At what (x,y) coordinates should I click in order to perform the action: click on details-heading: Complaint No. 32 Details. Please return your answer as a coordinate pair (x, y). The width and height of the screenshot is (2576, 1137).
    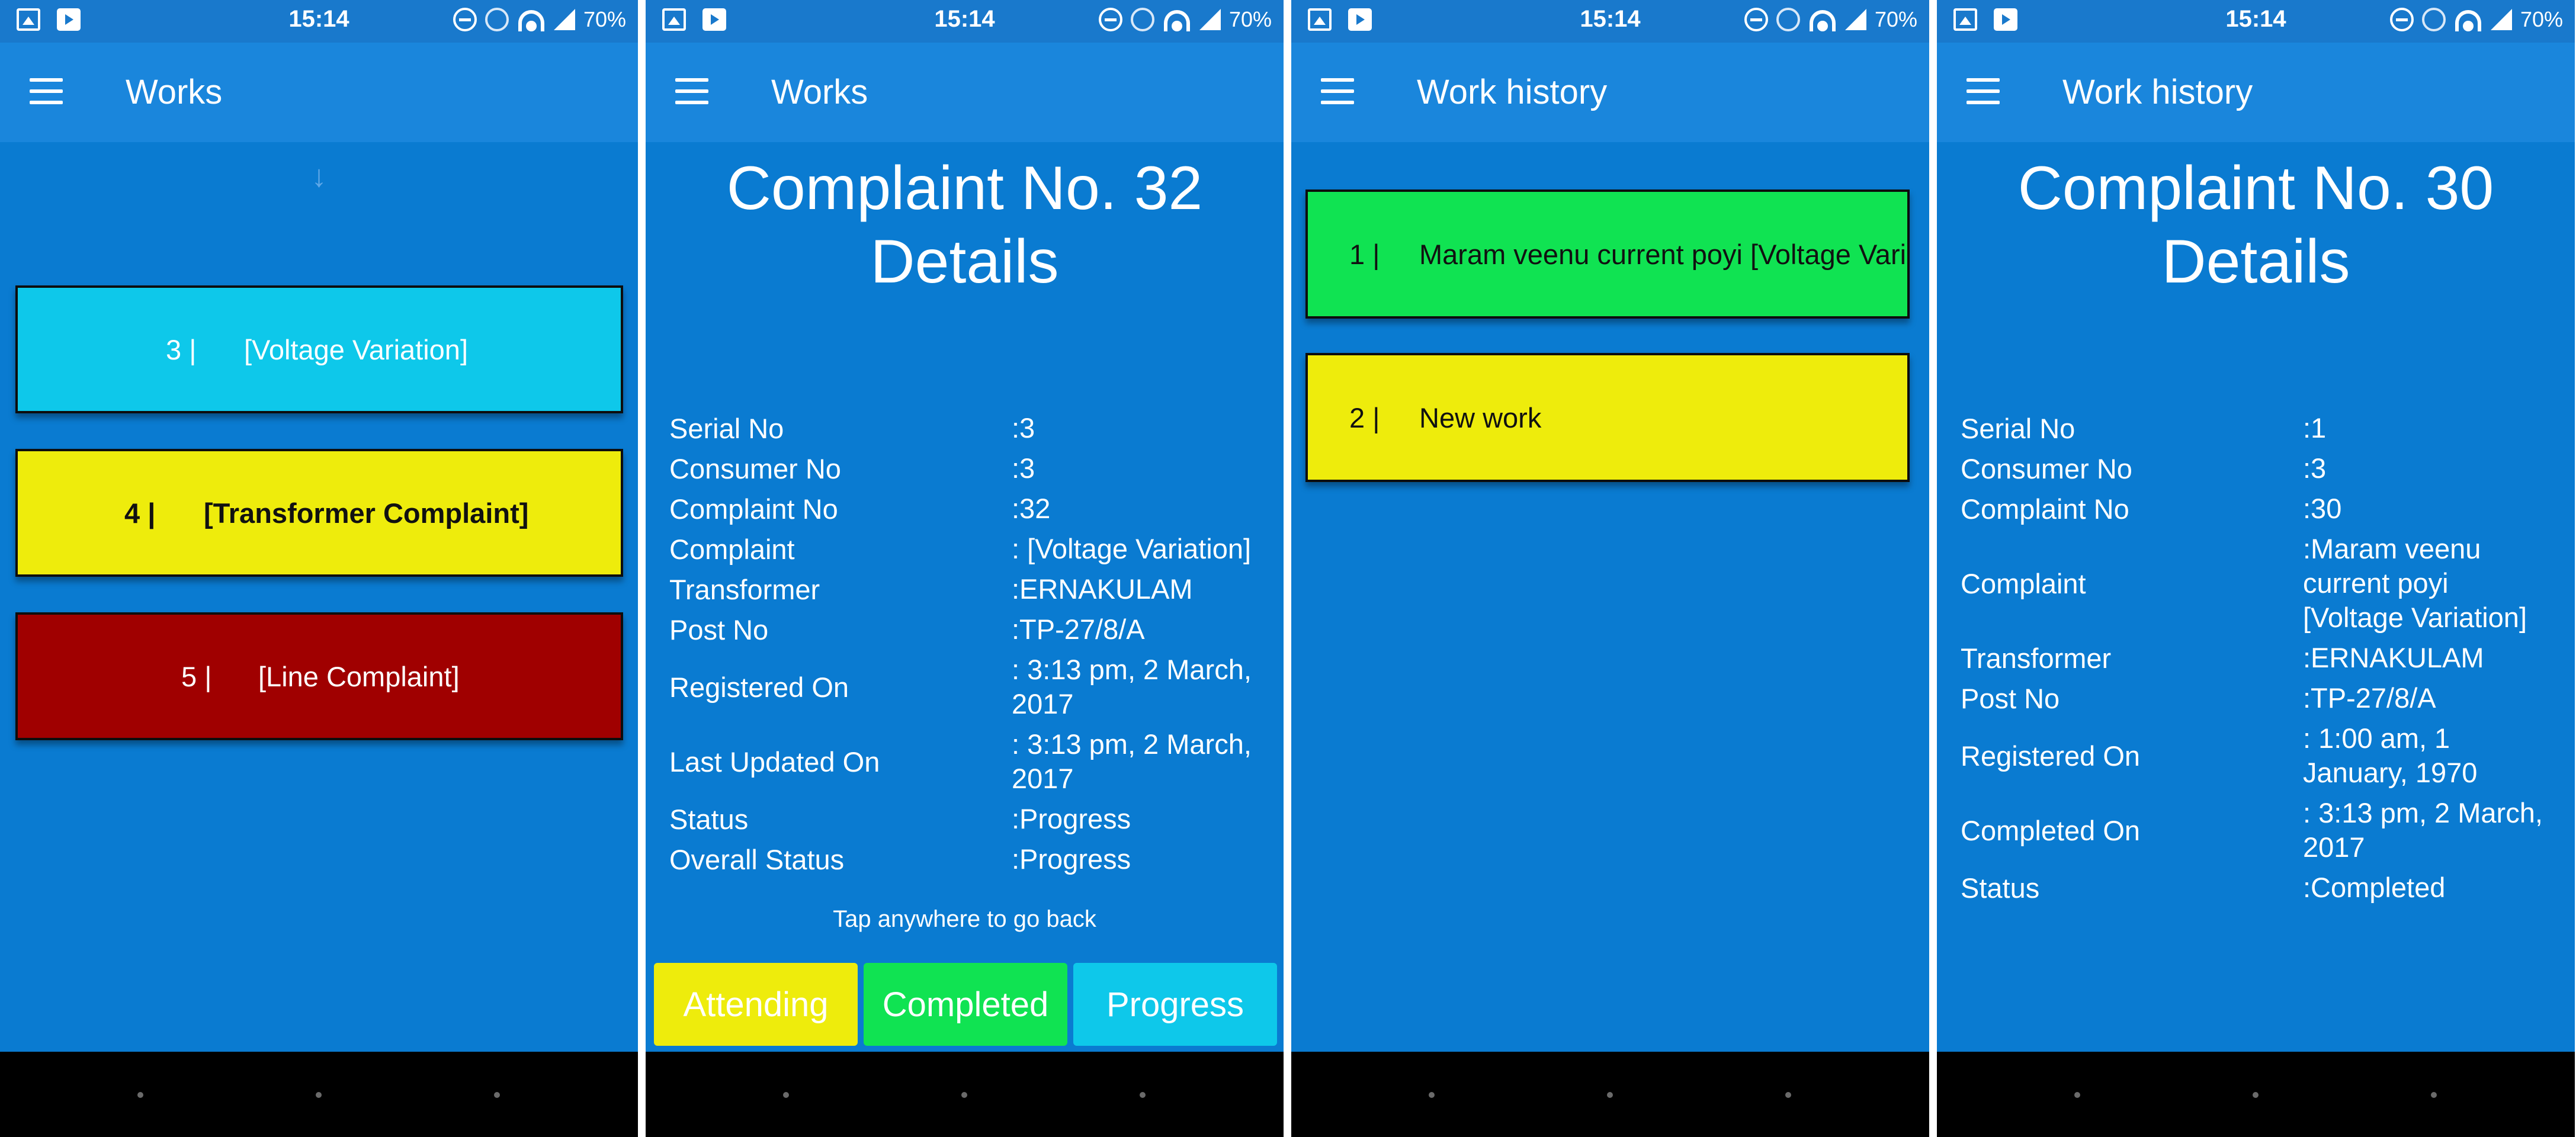
    Looking at the image, I should click on (965, 225).